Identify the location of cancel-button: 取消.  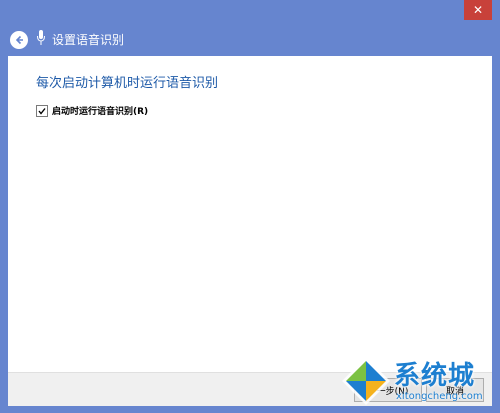
(455, 390).